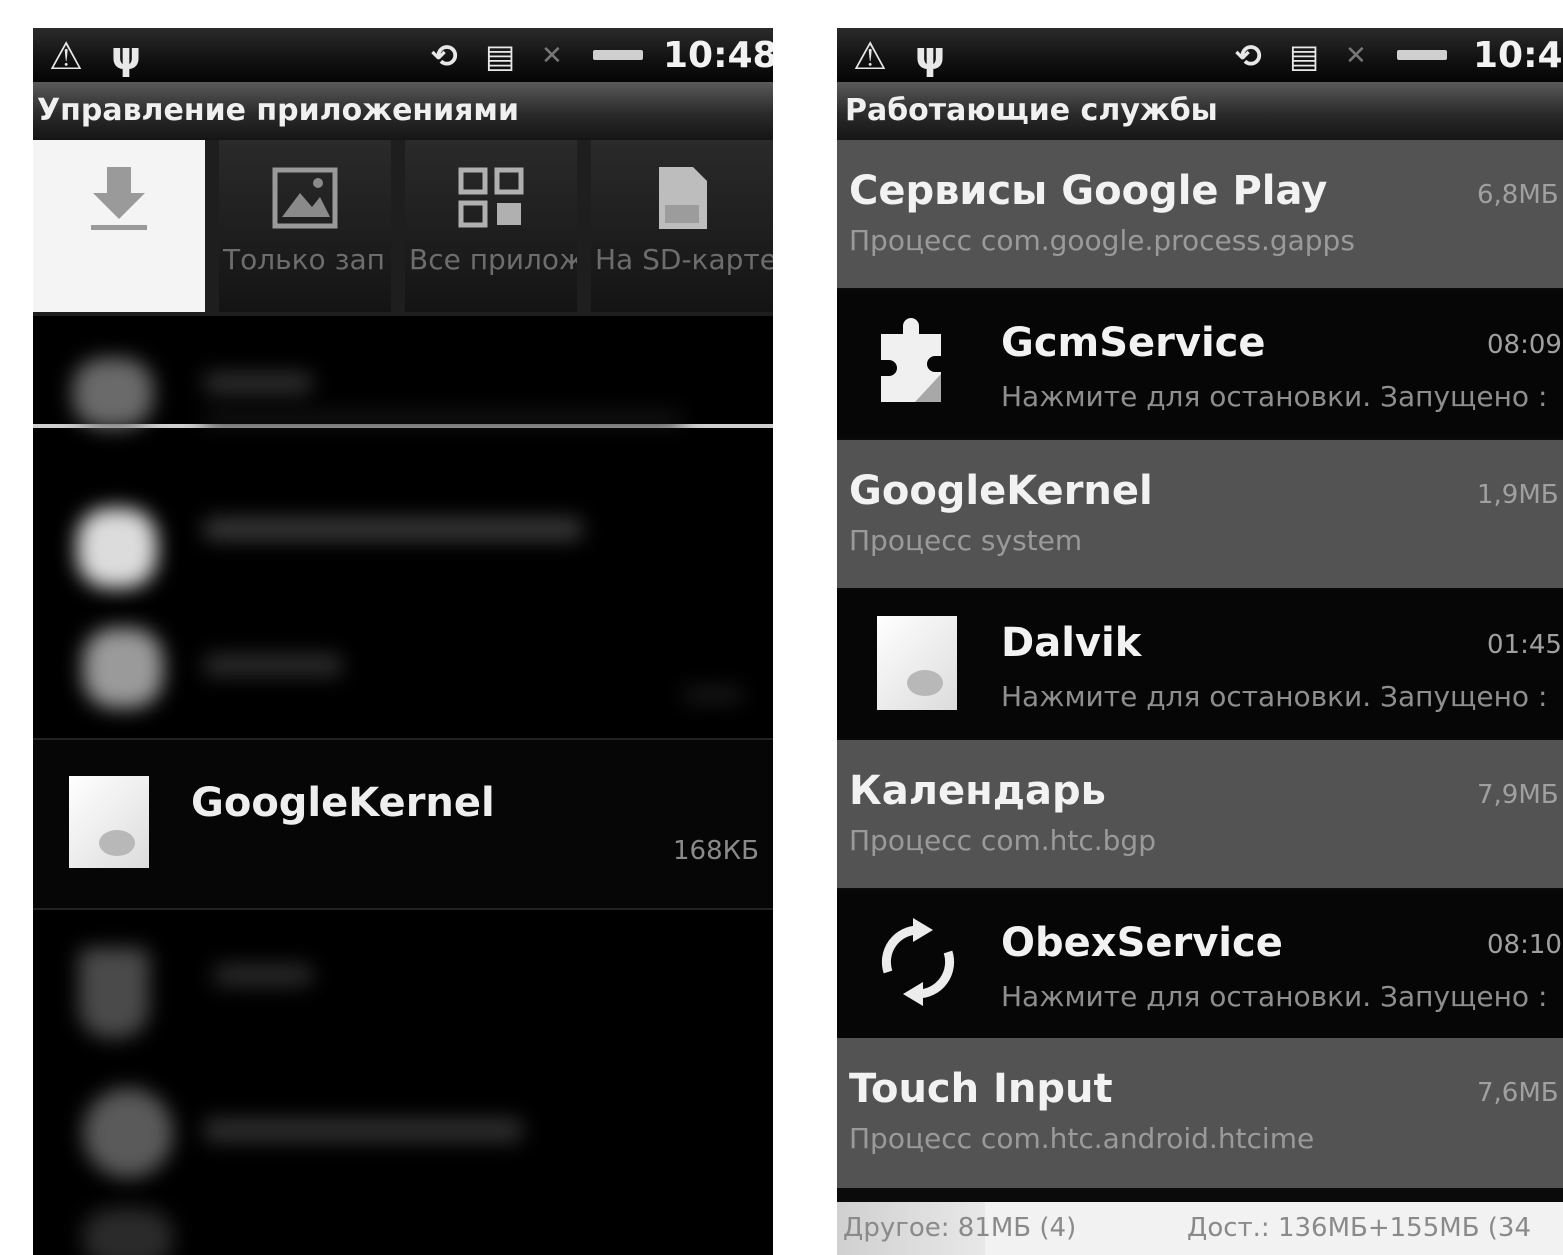  I want to click on puzzle-icon, so click(918, 362).